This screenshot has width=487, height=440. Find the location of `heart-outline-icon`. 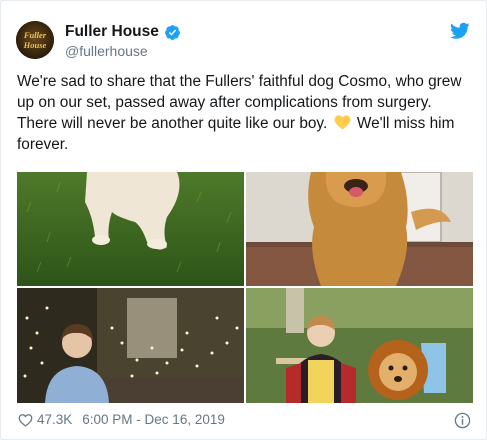

heart-outline-icon is located at coordinates (25, 420).